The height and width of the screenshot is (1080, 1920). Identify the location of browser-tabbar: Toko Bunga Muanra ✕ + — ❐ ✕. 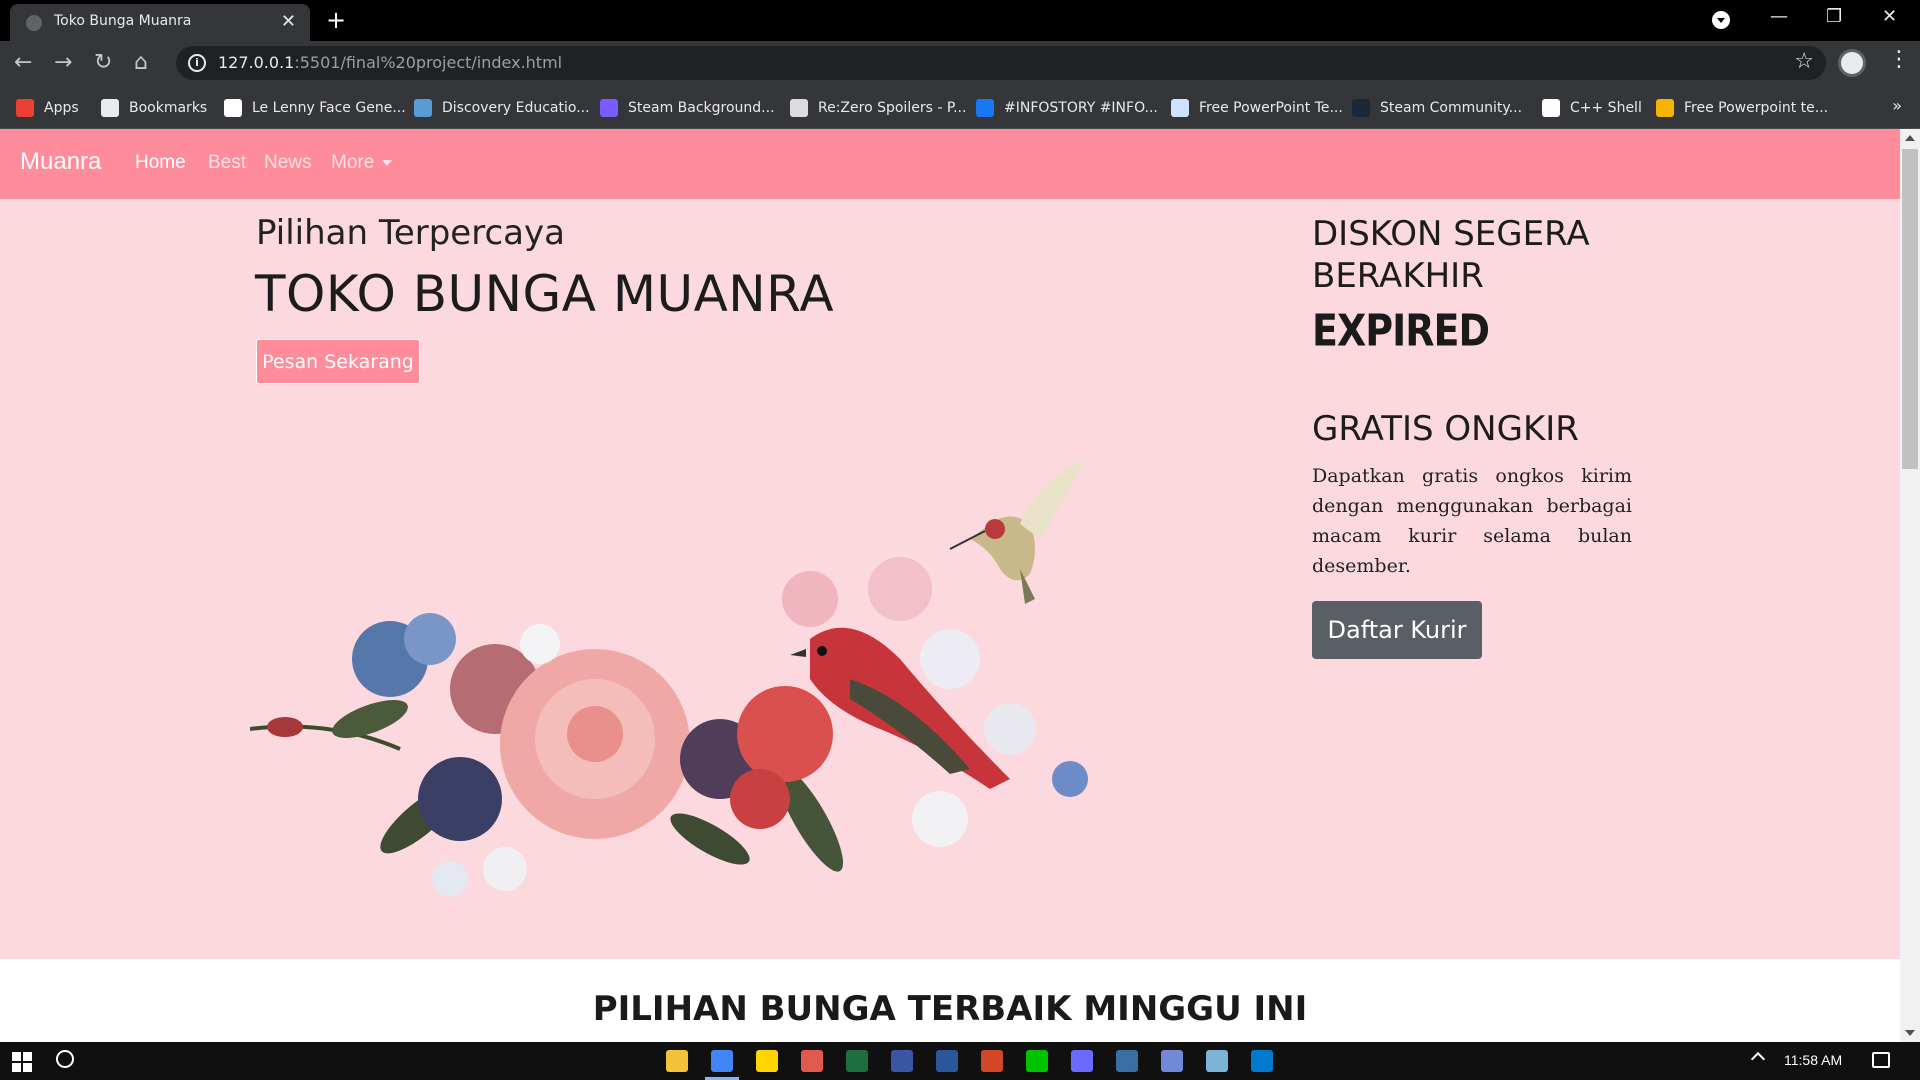
(960, 20).